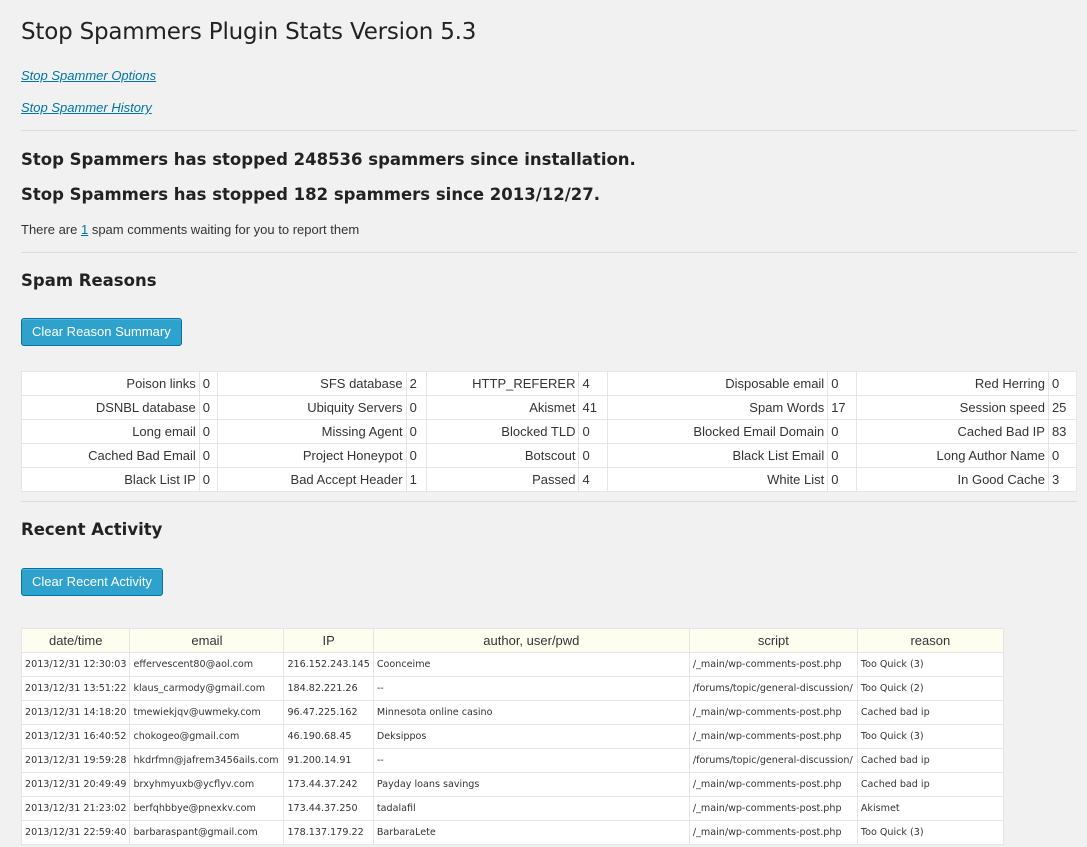  I want to click on cell-datetime: 2013/12/31 12:30:03, so click(75, 664).